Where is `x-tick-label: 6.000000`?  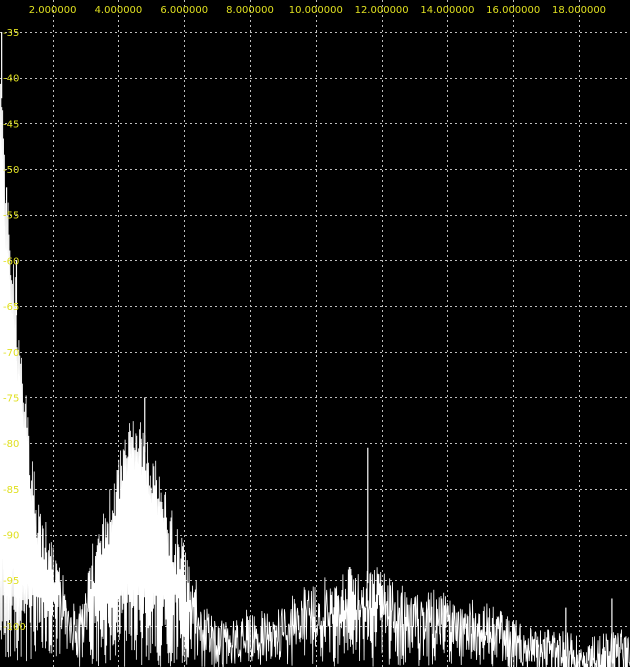
x-tick-label: 6.000000 is located at coordinates (184, 10).